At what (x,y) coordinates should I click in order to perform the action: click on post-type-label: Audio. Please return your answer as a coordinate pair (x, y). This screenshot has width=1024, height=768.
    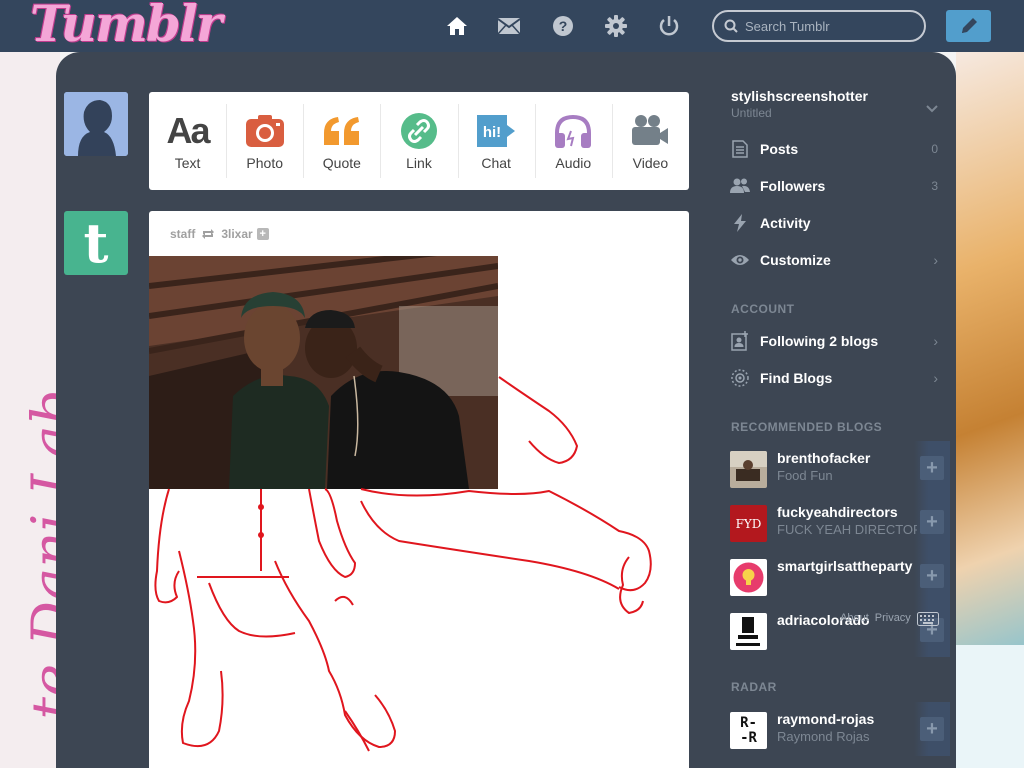
    Looking at the image, I should click on (573, 163).